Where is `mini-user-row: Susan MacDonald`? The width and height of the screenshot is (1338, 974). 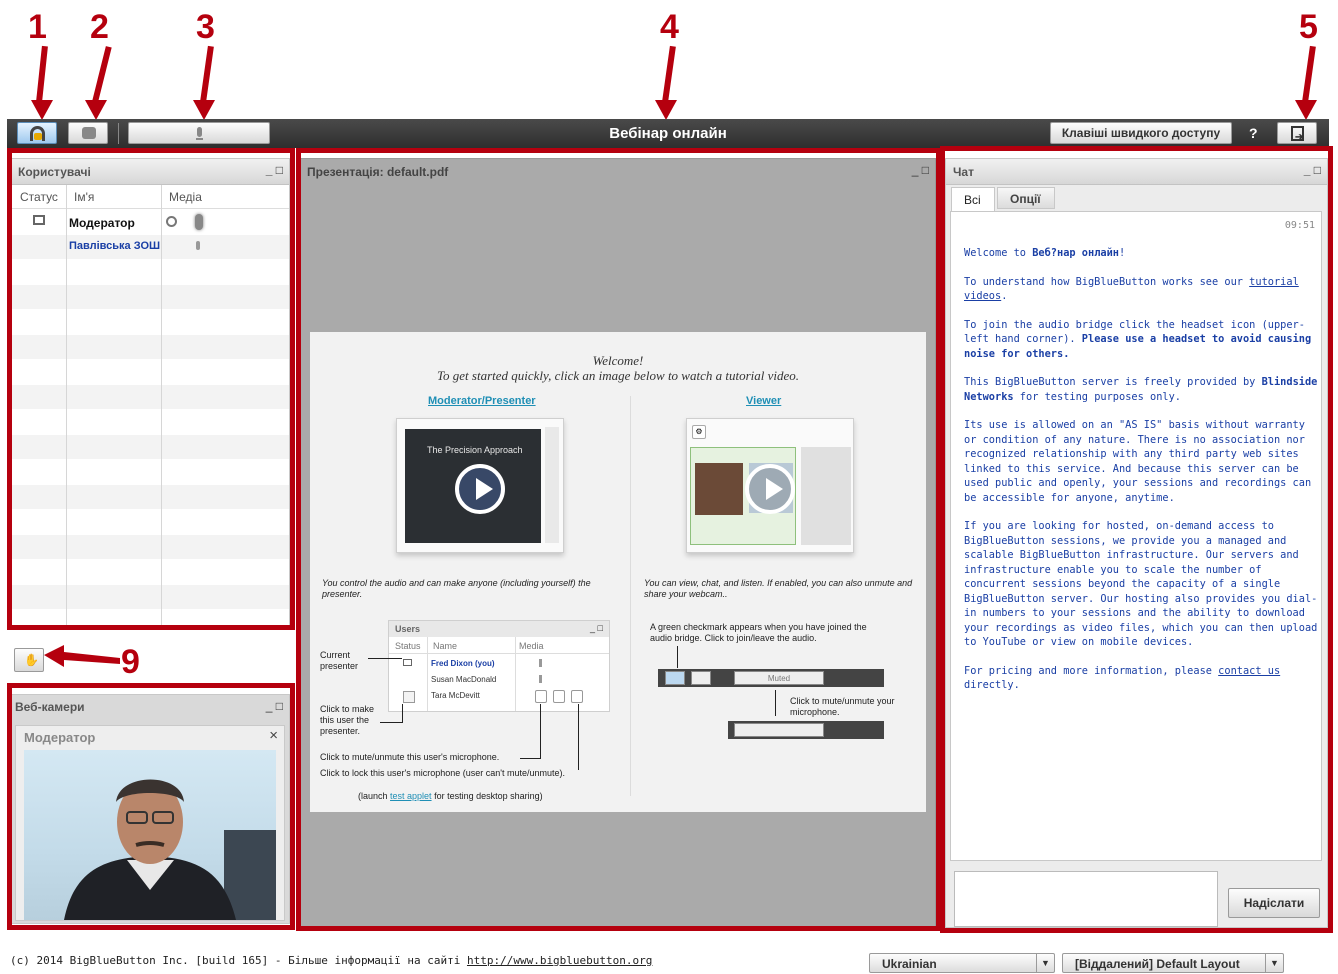
mini-user-row: Susan MacDonald is located at coordinates (464, 679).